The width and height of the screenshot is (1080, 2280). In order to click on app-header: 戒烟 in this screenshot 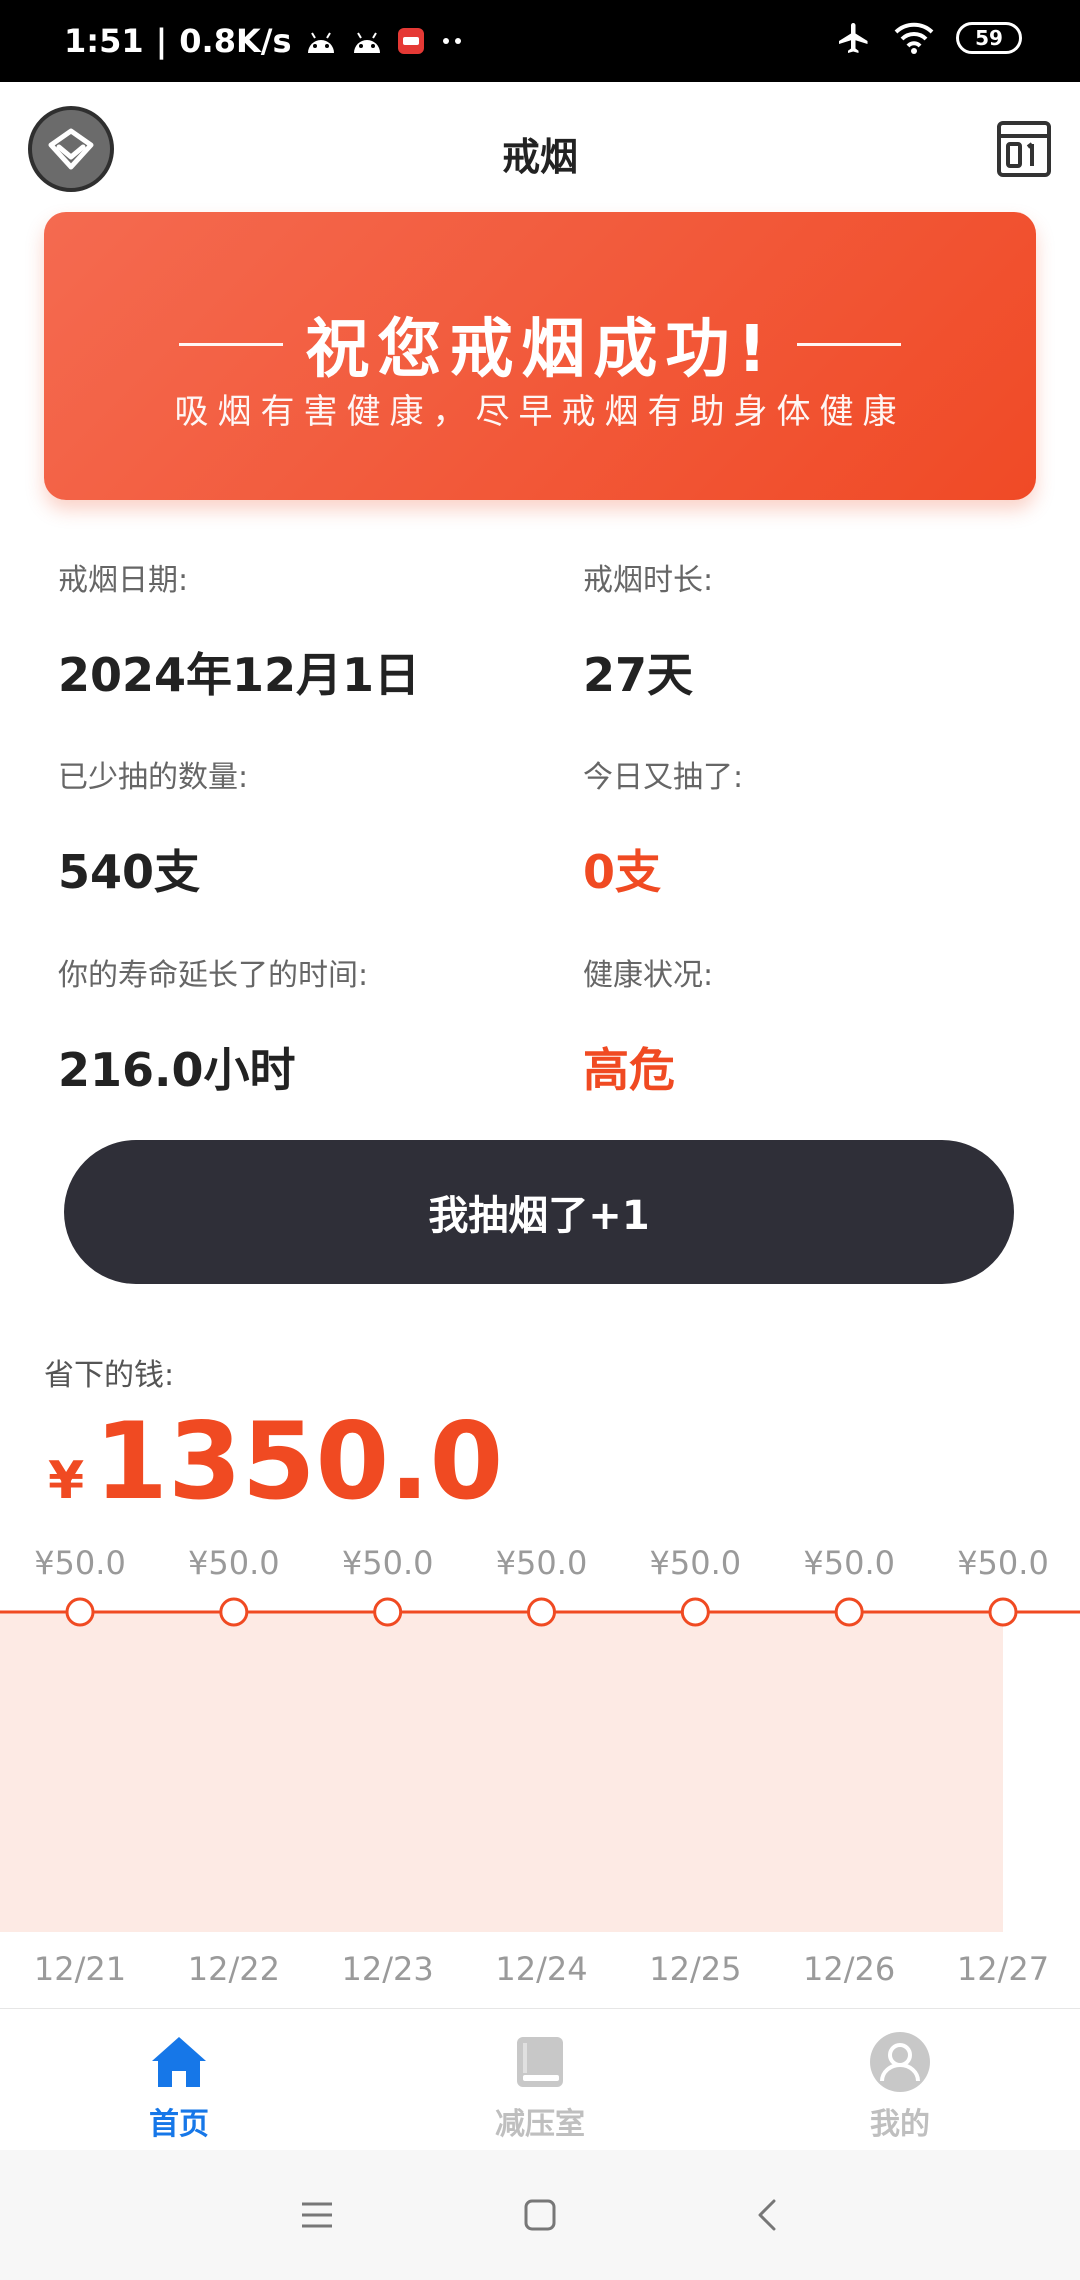, I will do `click(540, 146)`.